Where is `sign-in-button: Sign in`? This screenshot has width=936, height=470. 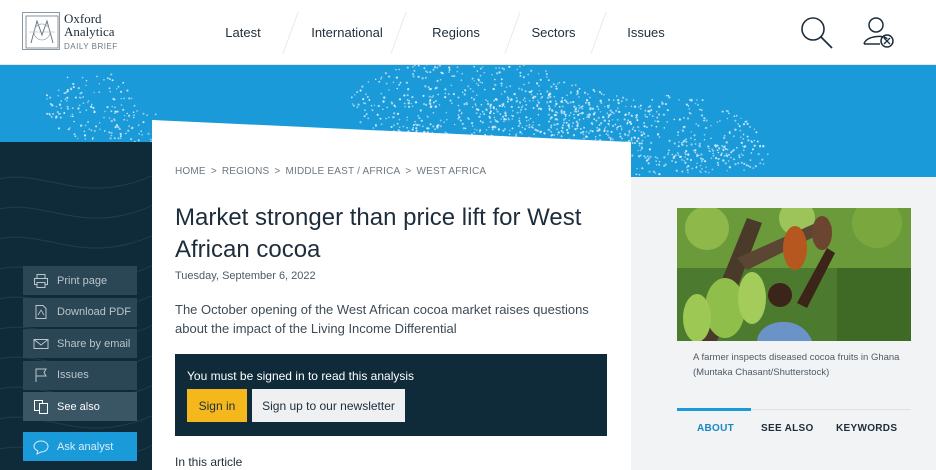
sign-in-button: Sign in is located at coordinates (217, 405).